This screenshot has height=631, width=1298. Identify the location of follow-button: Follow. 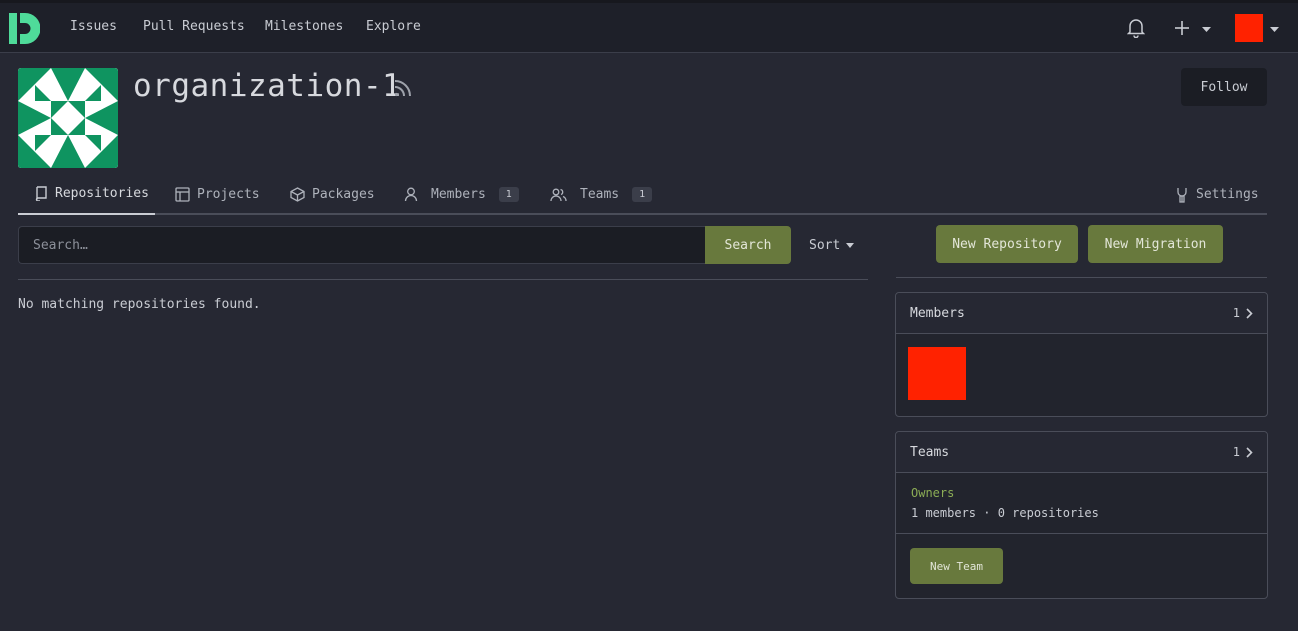
(1224, 87).